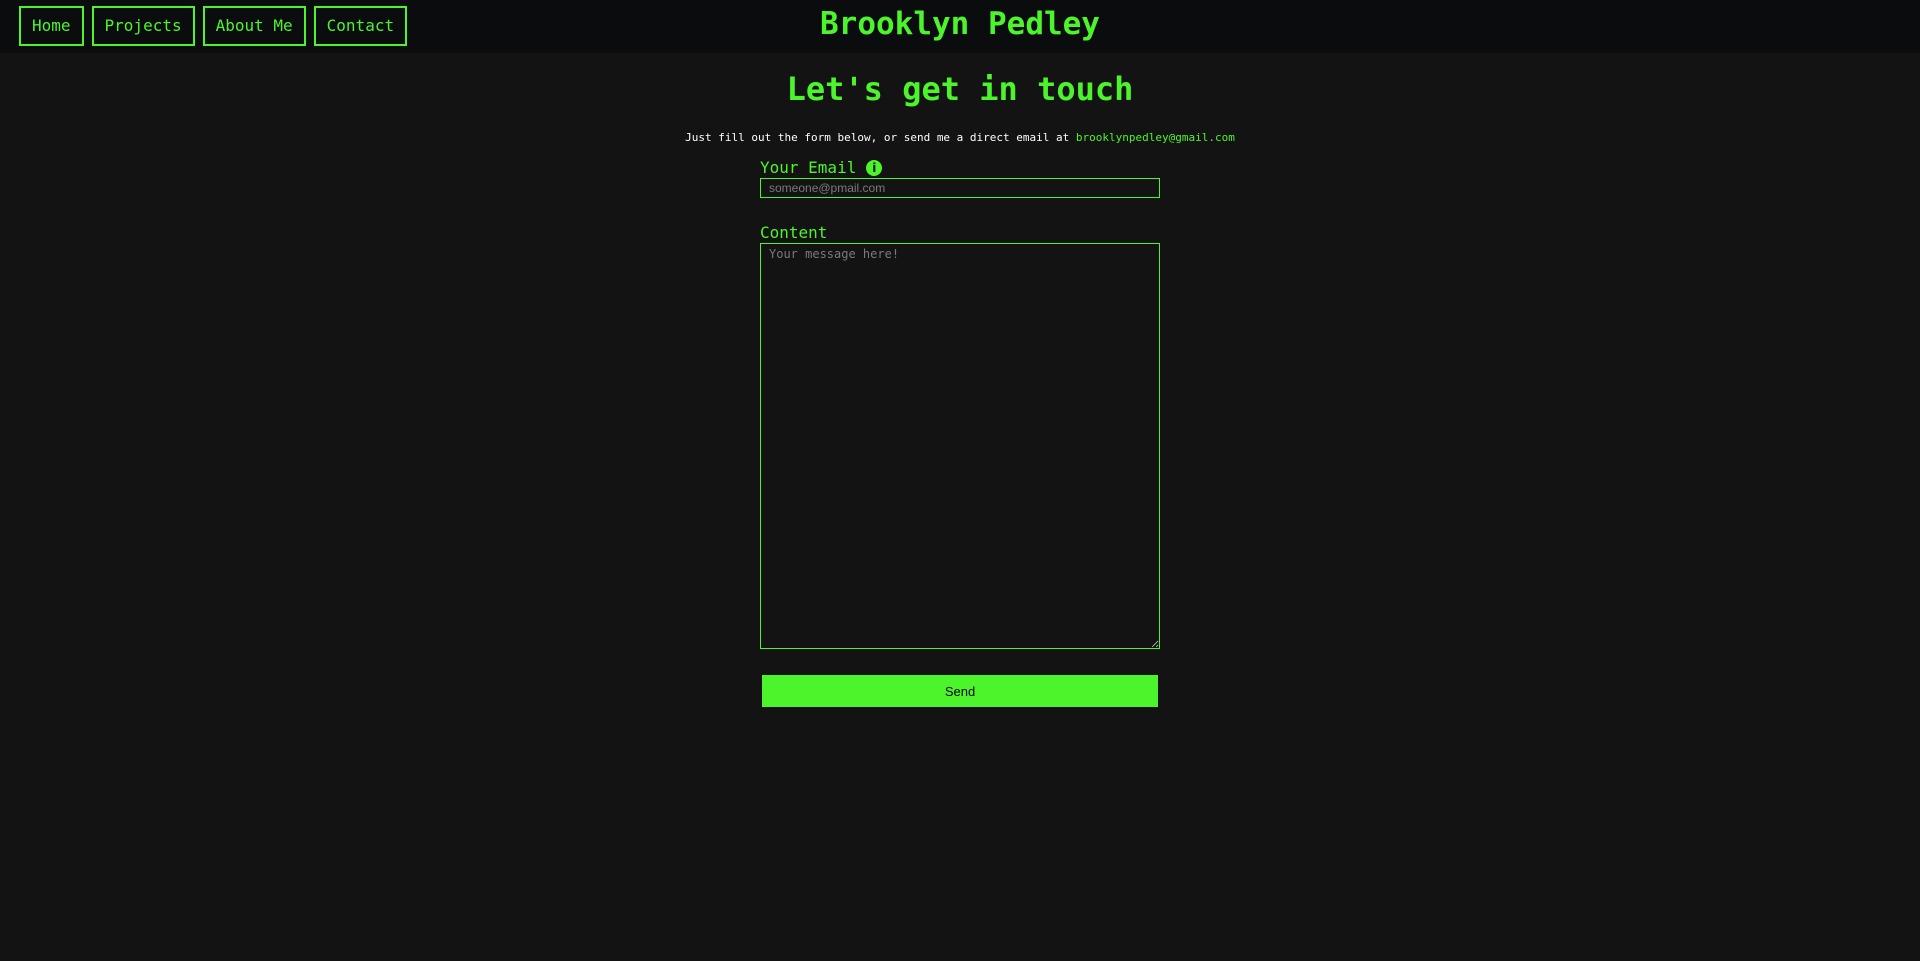 The image size is (1920, 961). I want to click on site-title: Brooklyn Pedley, so click(960, 24).